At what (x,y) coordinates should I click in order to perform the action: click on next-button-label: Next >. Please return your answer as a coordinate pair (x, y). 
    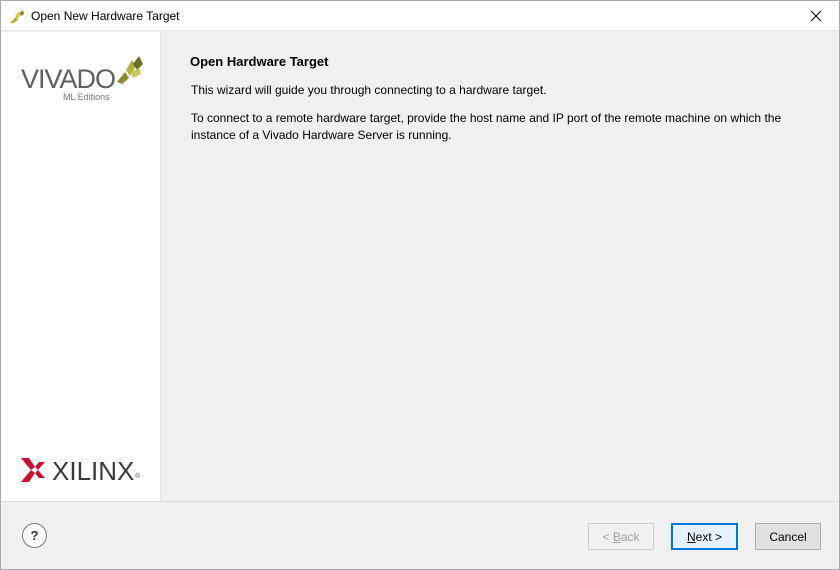
    Looking at the image, I should click on (704, 536).